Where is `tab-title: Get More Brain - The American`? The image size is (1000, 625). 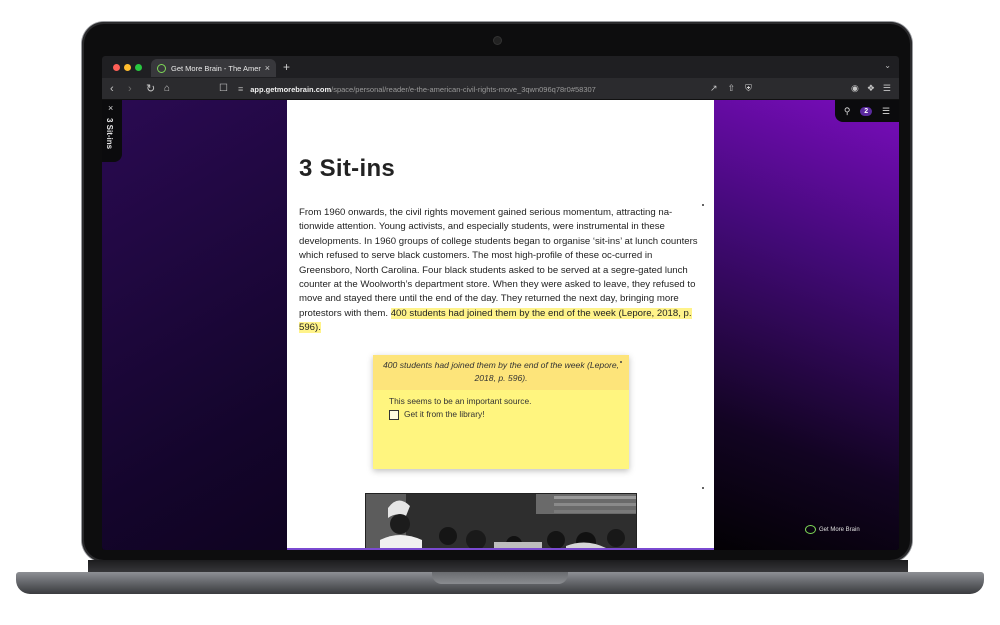 tab-title: Get More Brain - The American is located at coordinates (216, 68).